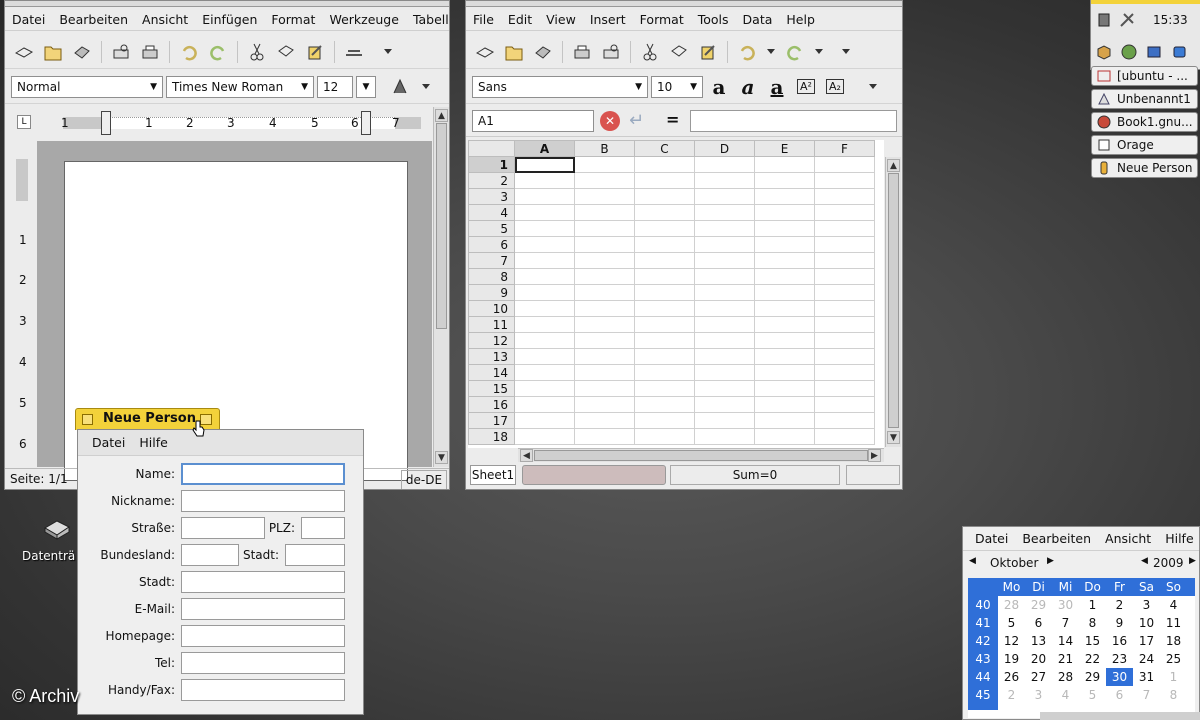 This screenshot has width=1200, height=720. What do you see at coordinates (795, 52) in the screenshot?
I see `redo-button` at bounding box center [795, 52].